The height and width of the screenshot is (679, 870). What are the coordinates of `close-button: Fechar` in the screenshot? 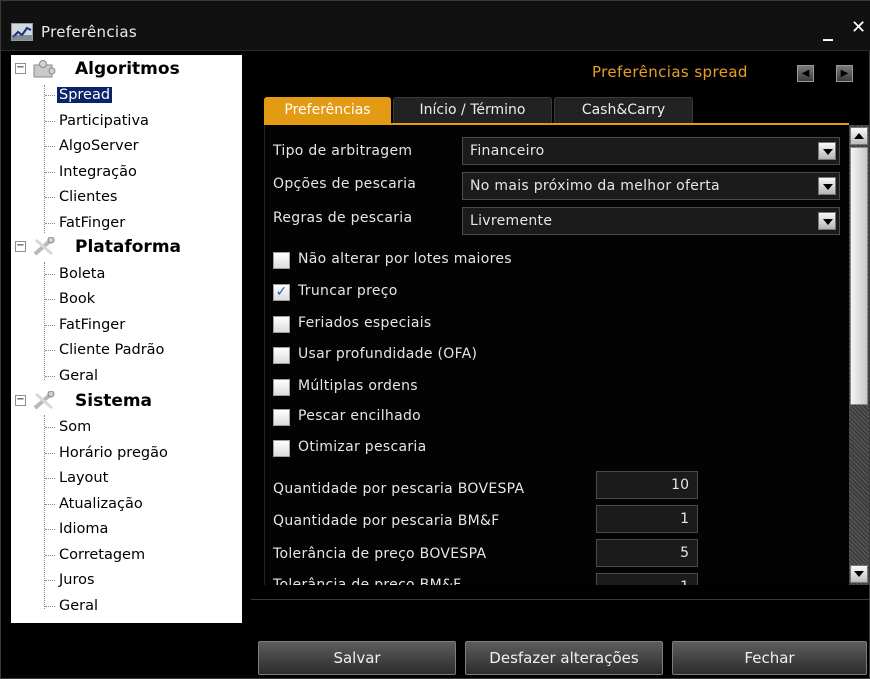 It's located at (769, 658).